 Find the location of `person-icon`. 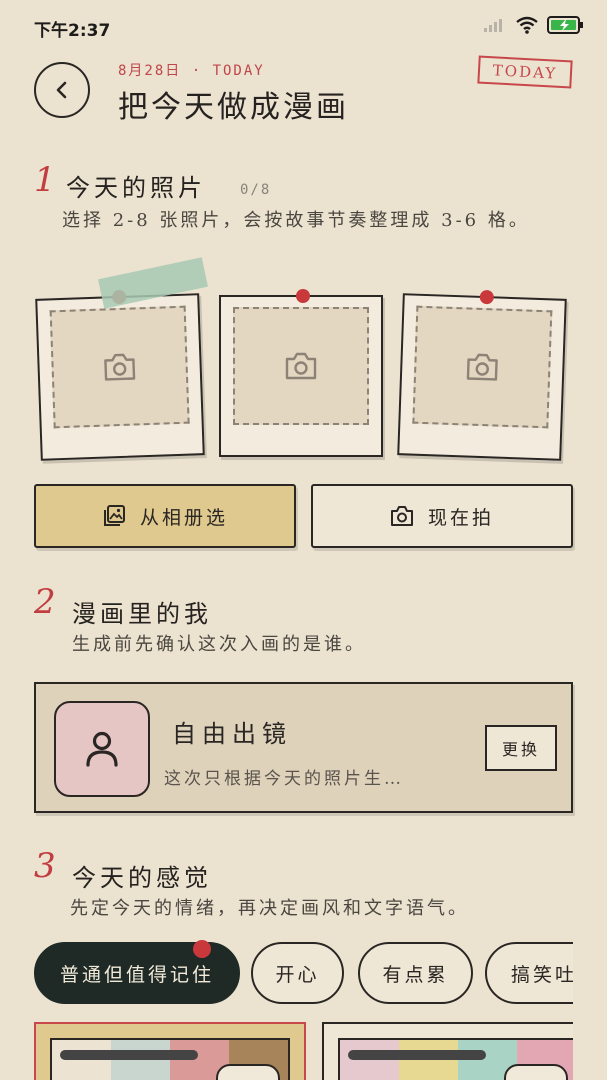

person-icon is located at coordinates (102, 749).